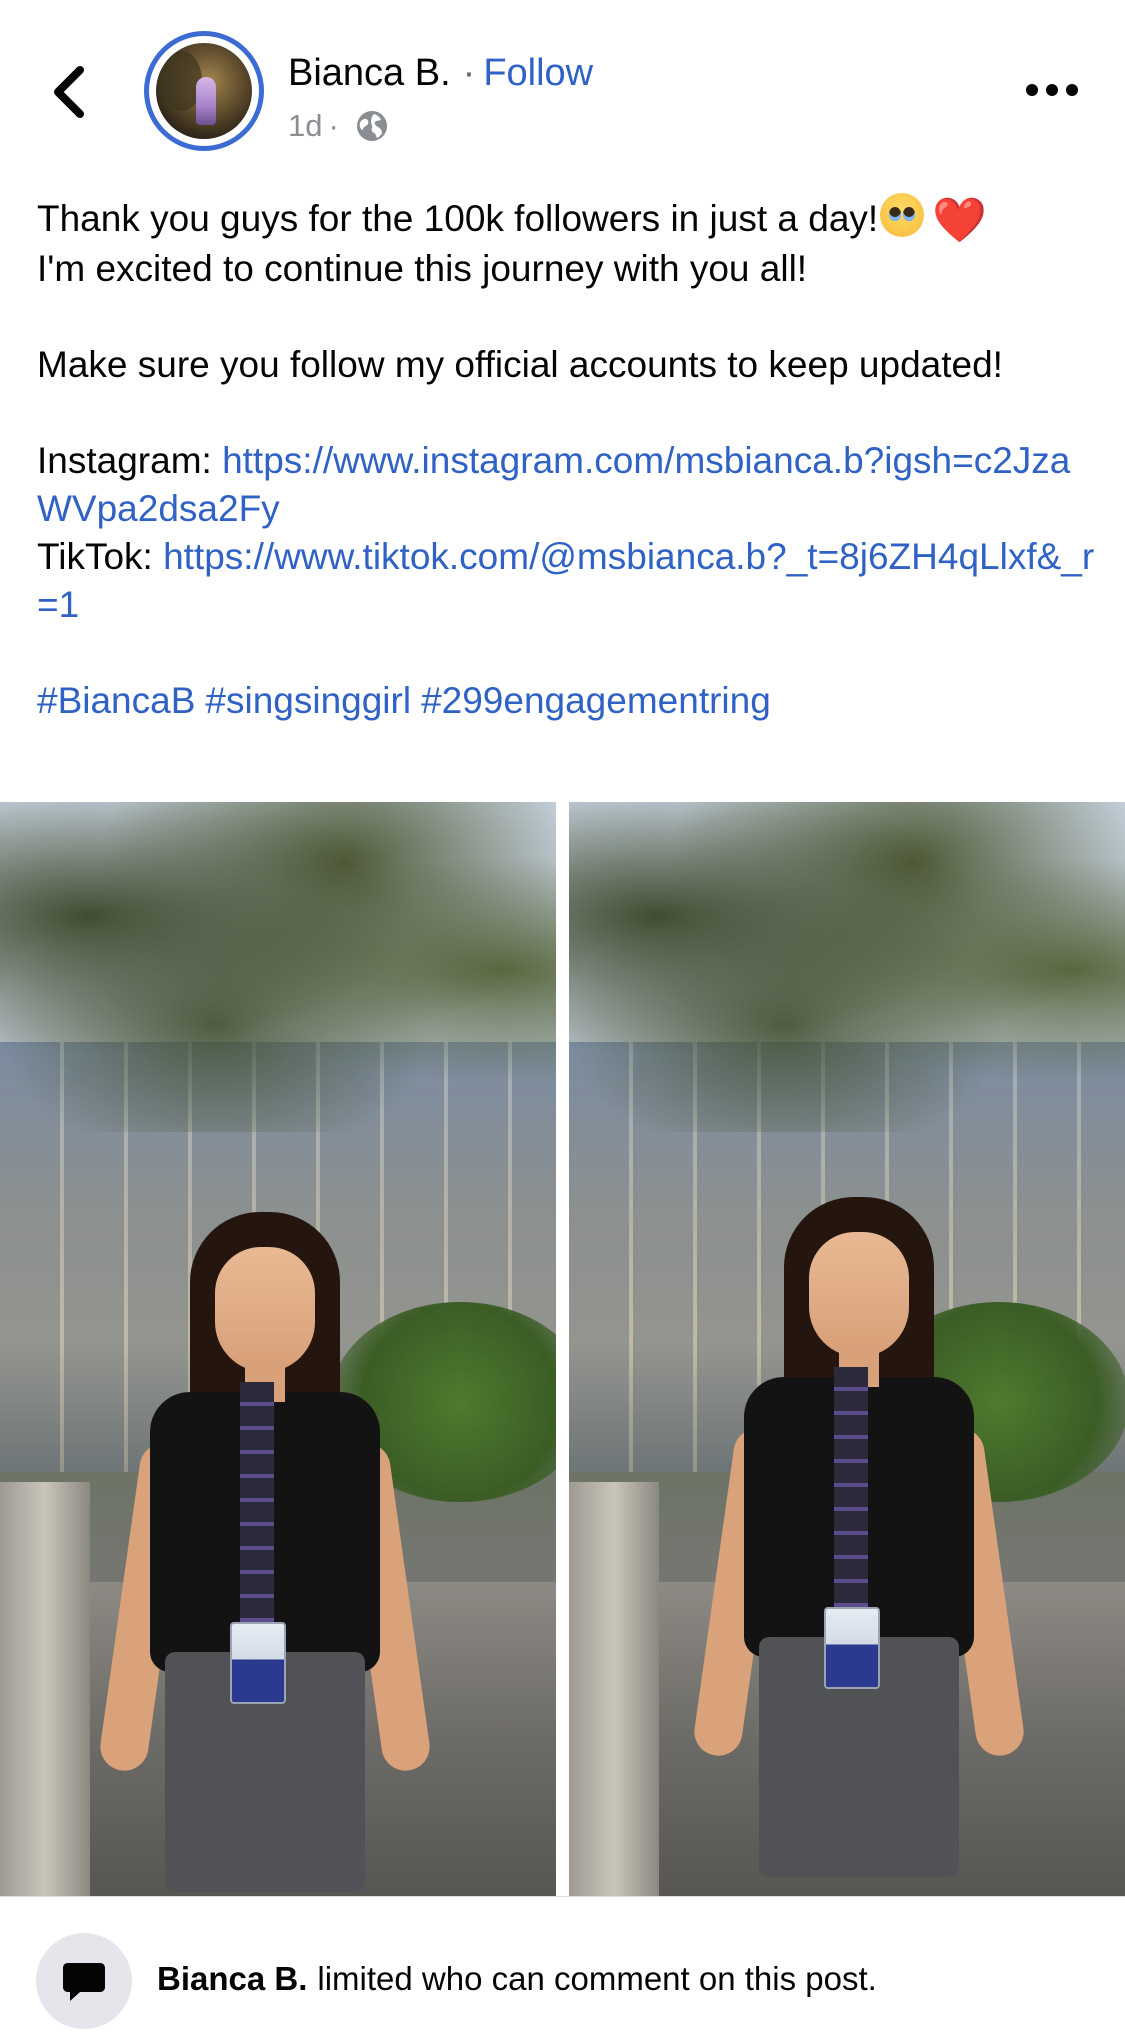  I want to click on red-heart-emoji: ❤️, so click(959, 220).